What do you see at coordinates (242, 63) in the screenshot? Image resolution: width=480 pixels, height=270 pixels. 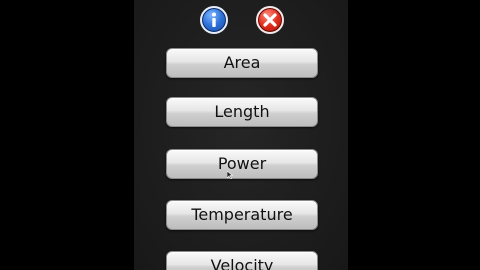 I see `area-button: Area` at bounding box center [242, 63].